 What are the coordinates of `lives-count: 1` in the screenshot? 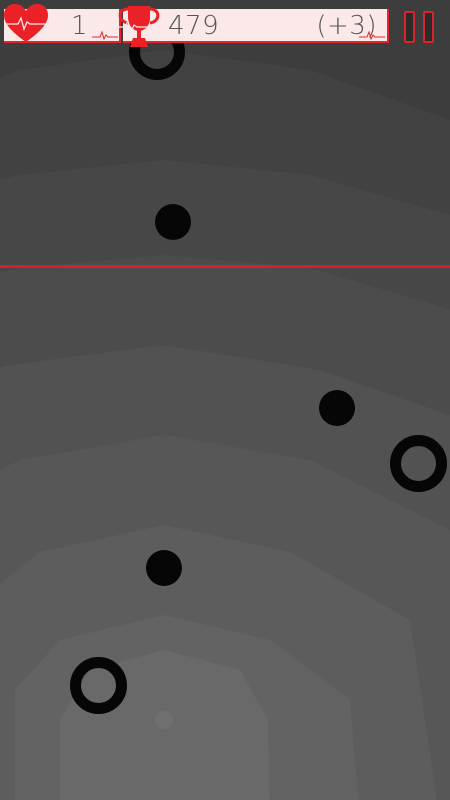 It's located at (79, 26).